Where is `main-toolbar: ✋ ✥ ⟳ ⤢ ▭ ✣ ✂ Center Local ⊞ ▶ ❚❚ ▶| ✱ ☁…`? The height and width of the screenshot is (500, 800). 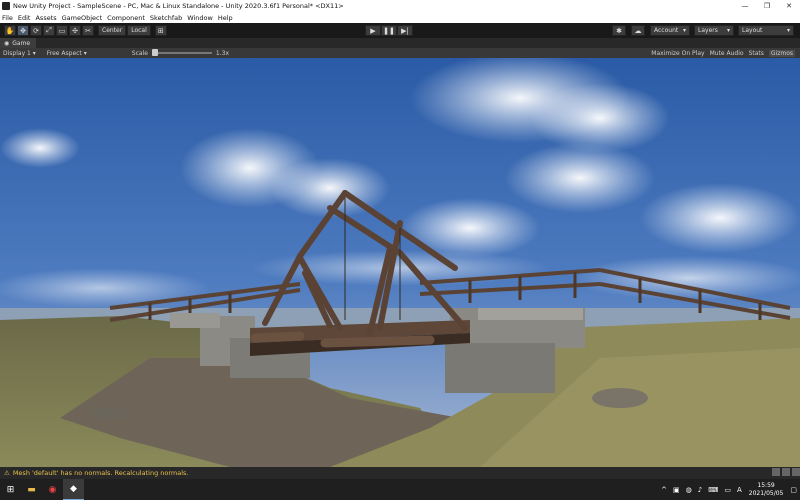 main-toolbar: ✋ ✥ ⟳ ⤢ ▭ ✣ ✂ Center Local ⊞ ▶ ❚❚ ▶| ✱ ☁… is located at coordinates (400, 30).